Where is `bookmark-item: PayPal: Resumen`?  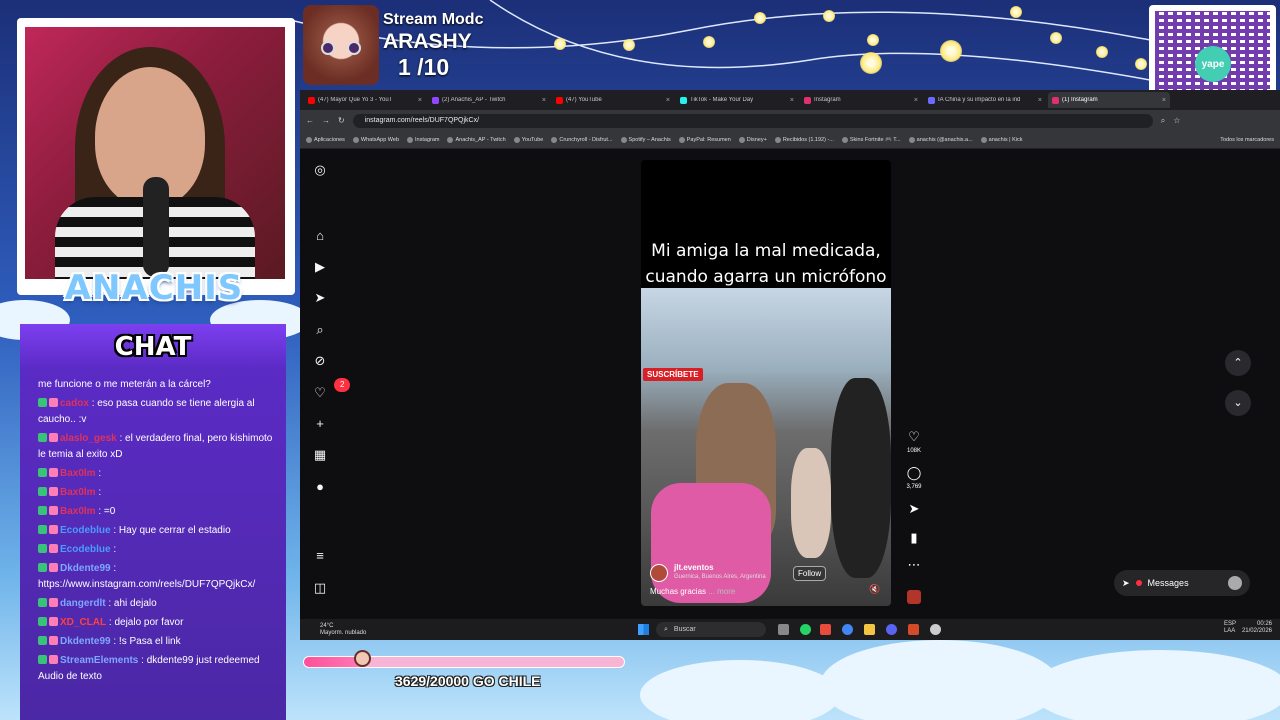 bookmark-item: PayPal: Resumen is located at coordinates (704, 139).